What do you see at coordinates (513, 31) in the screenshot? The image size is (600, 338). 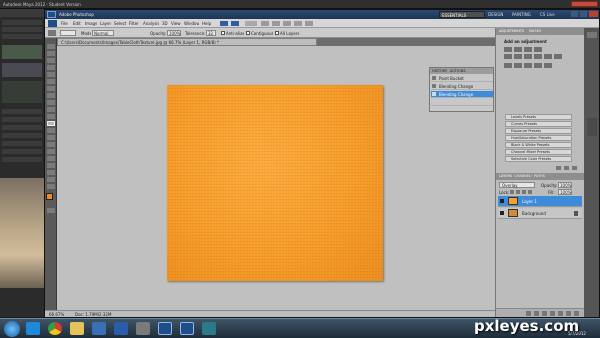 I see `adjustments-tab: ADJUSTMENTS` at bounding box center [513, 31].